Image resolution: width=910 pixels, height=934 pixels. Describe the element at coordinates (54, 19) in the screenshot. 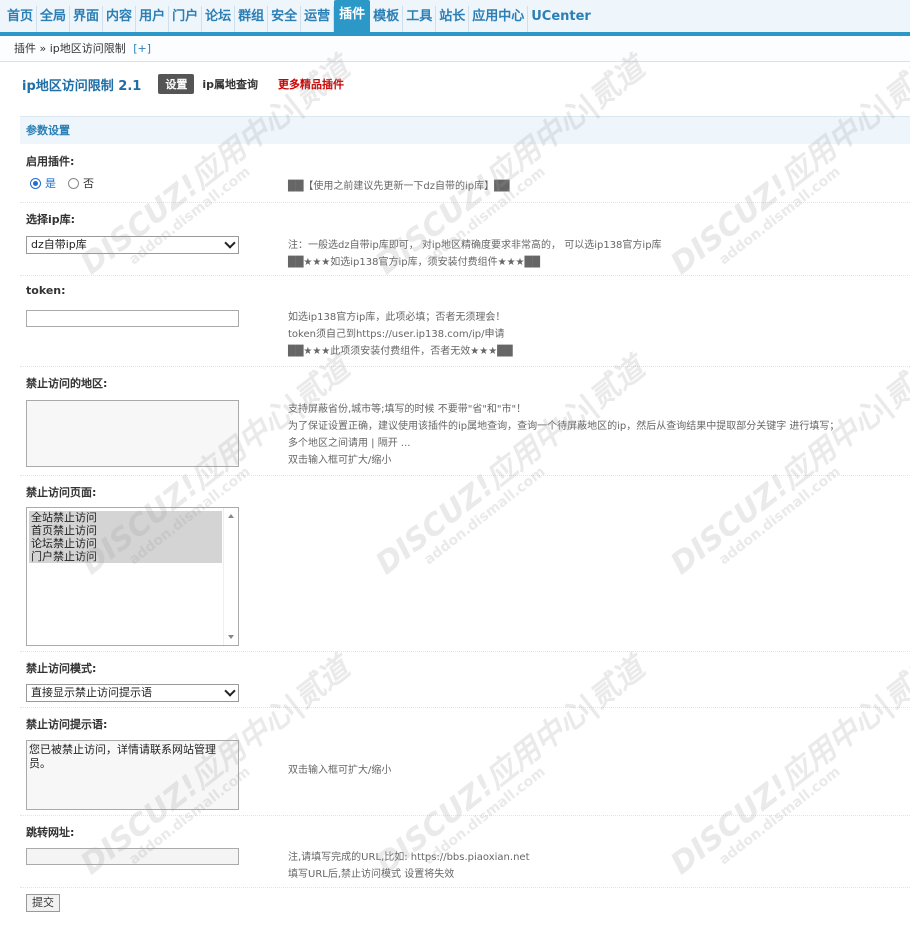

I see `nav-global: 全局` at that location.